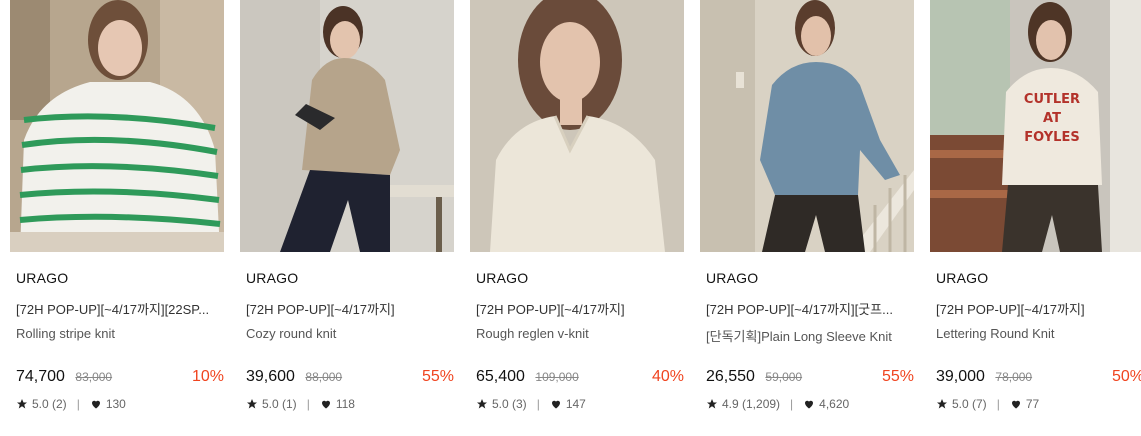 The image size is (1141, 436). I want to click on product-photo-lettering-knit: CUTLER AT FOYLES, so click(1035, 126).